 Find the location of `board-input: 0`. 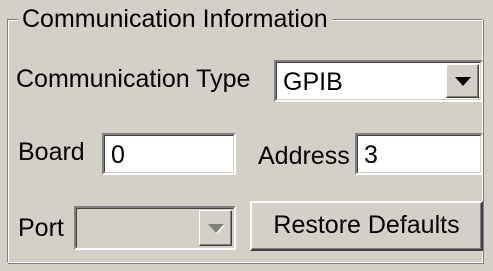

board-input: 0 is located at coordinates (169, 154).